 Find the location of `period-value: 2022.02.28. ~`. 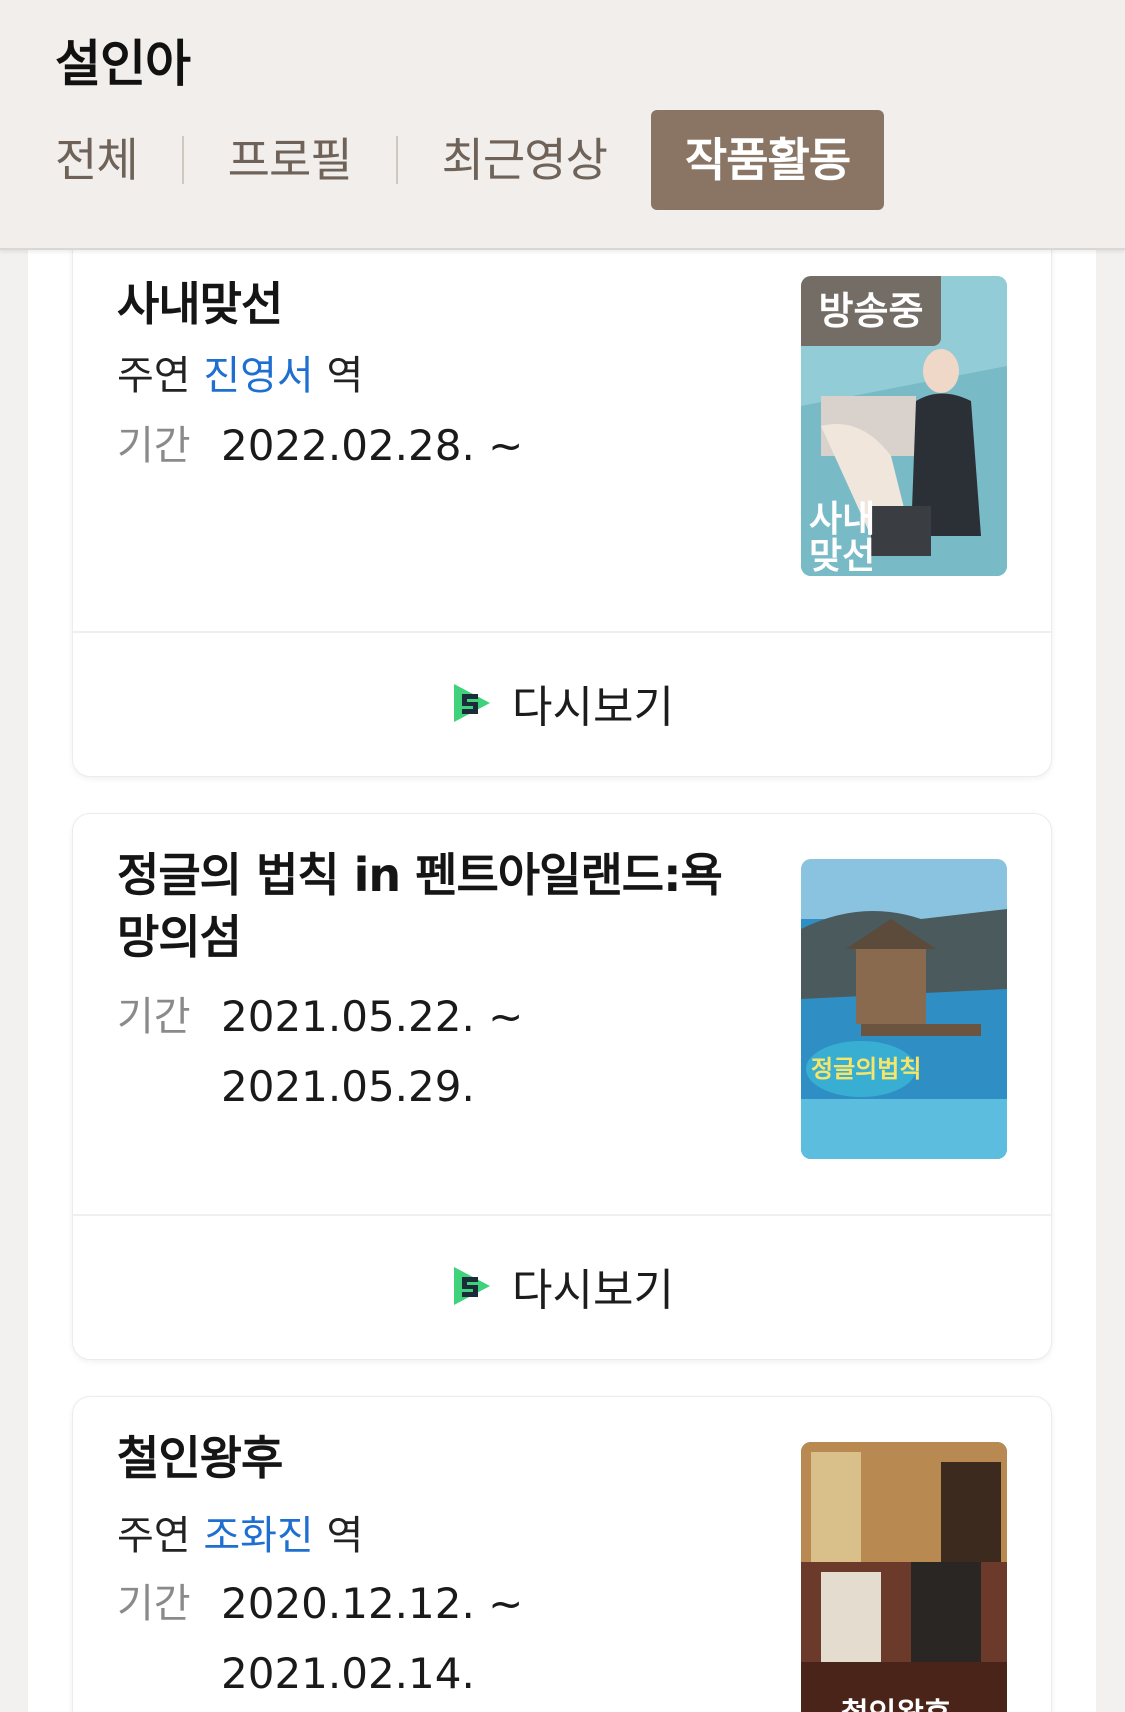

period-value: 2022.02.28. ~ is located at coordinates (372, 445).